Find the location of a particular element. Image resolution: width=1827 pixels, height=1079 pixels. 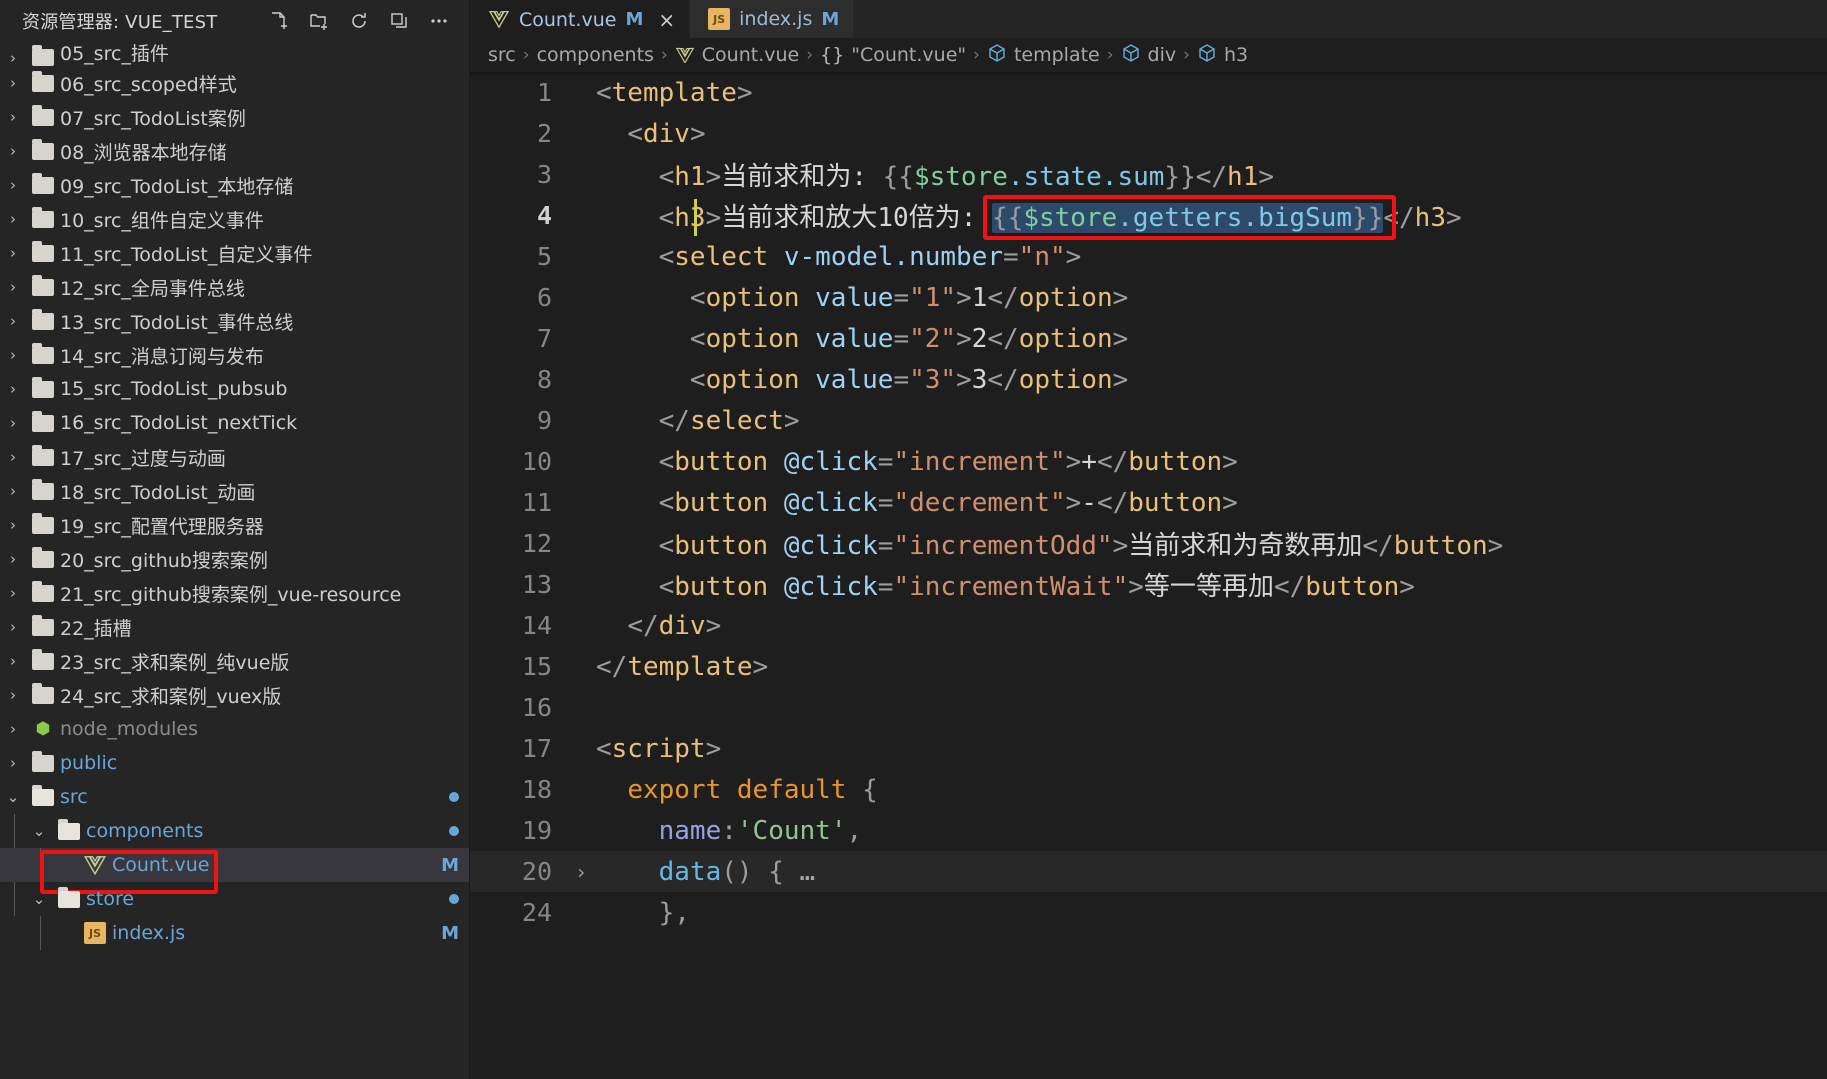

code-line: 18 export default { is located at coordinates (1148, 789).